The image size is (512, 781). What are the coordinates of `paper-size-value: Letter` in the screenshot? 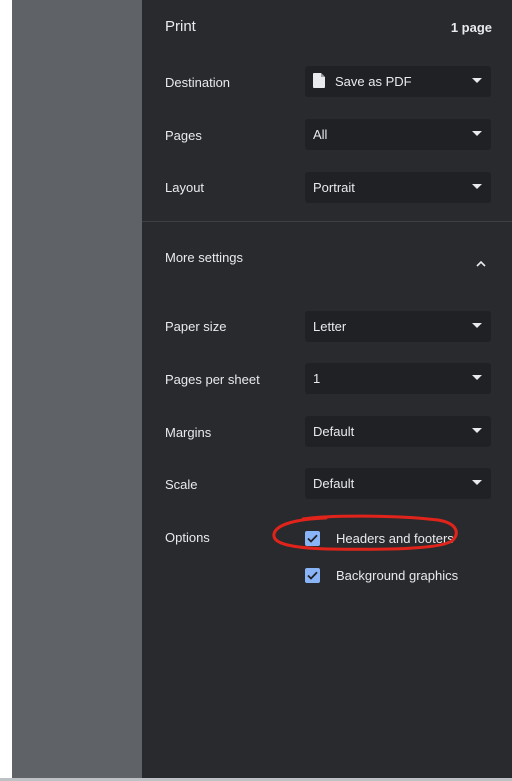 It's located at (330, 326).